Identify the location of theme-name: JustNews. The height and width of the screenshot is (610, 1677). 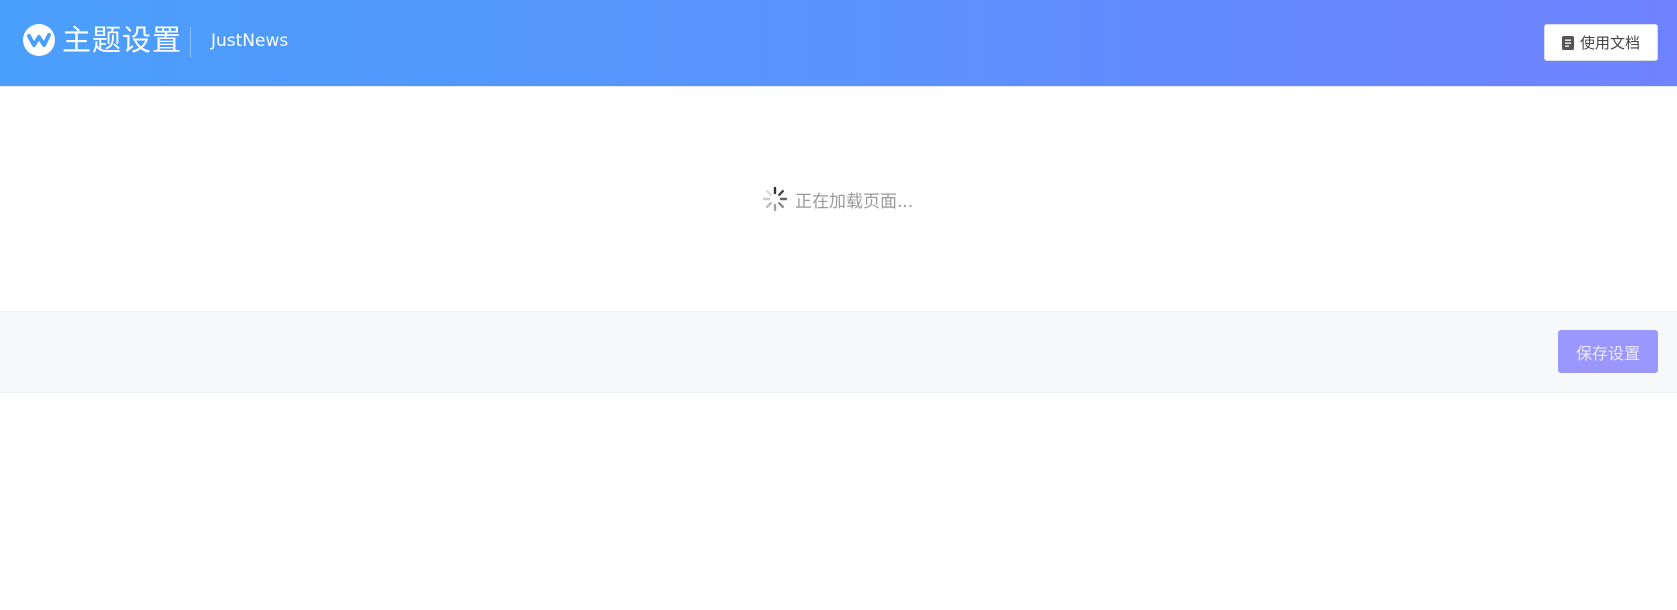
(250, 41).